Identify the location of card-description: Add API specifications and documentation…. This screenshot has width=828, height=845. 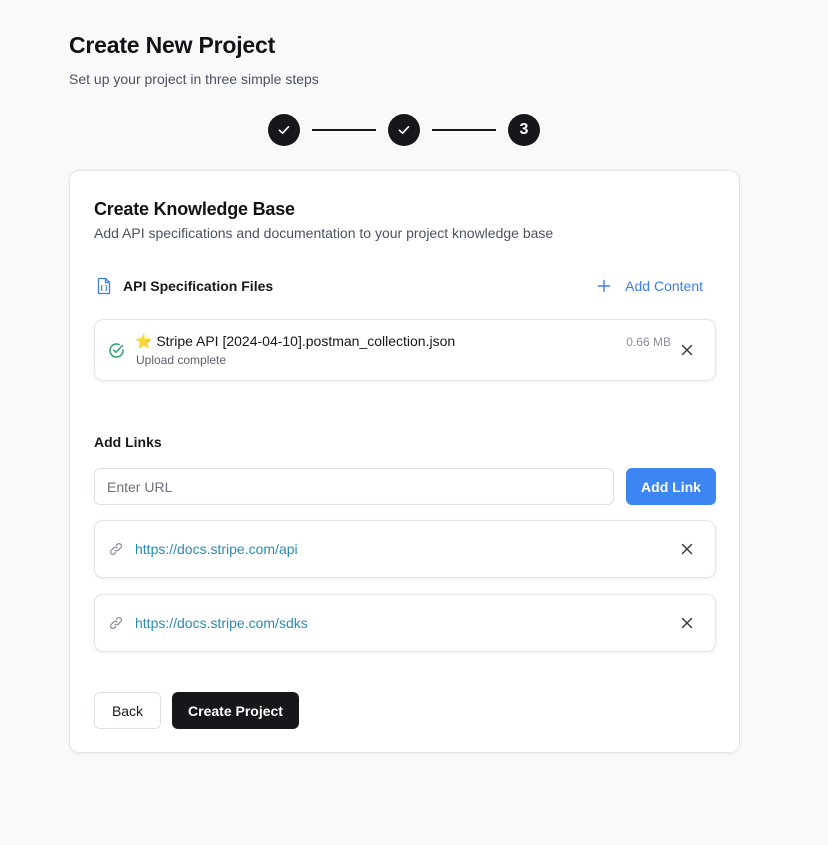
(324, 233).